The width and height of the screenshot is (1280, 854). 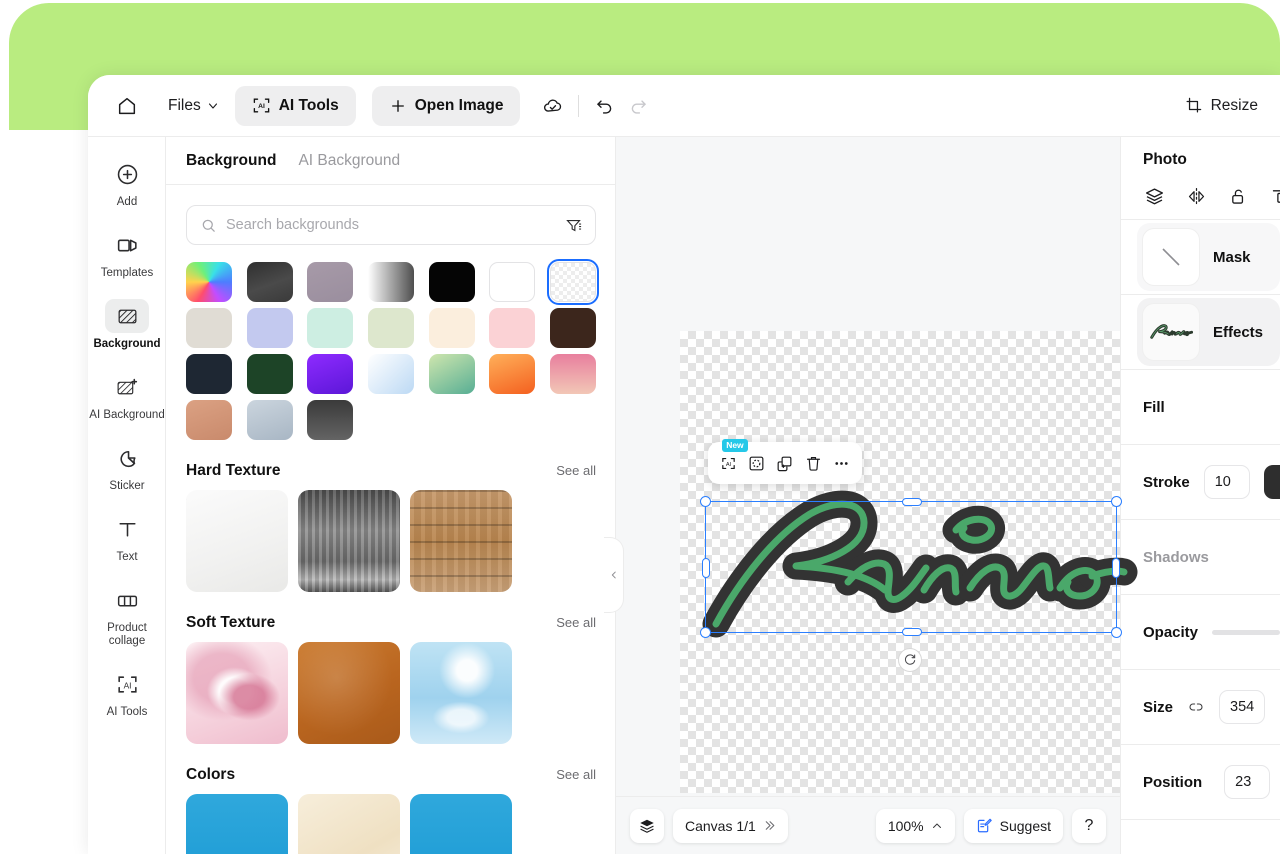 What do you see at coordinates (731, 457) in the screenshot?
I see `ai-brackets-icon: New AI` at bounding box center [731, 457].